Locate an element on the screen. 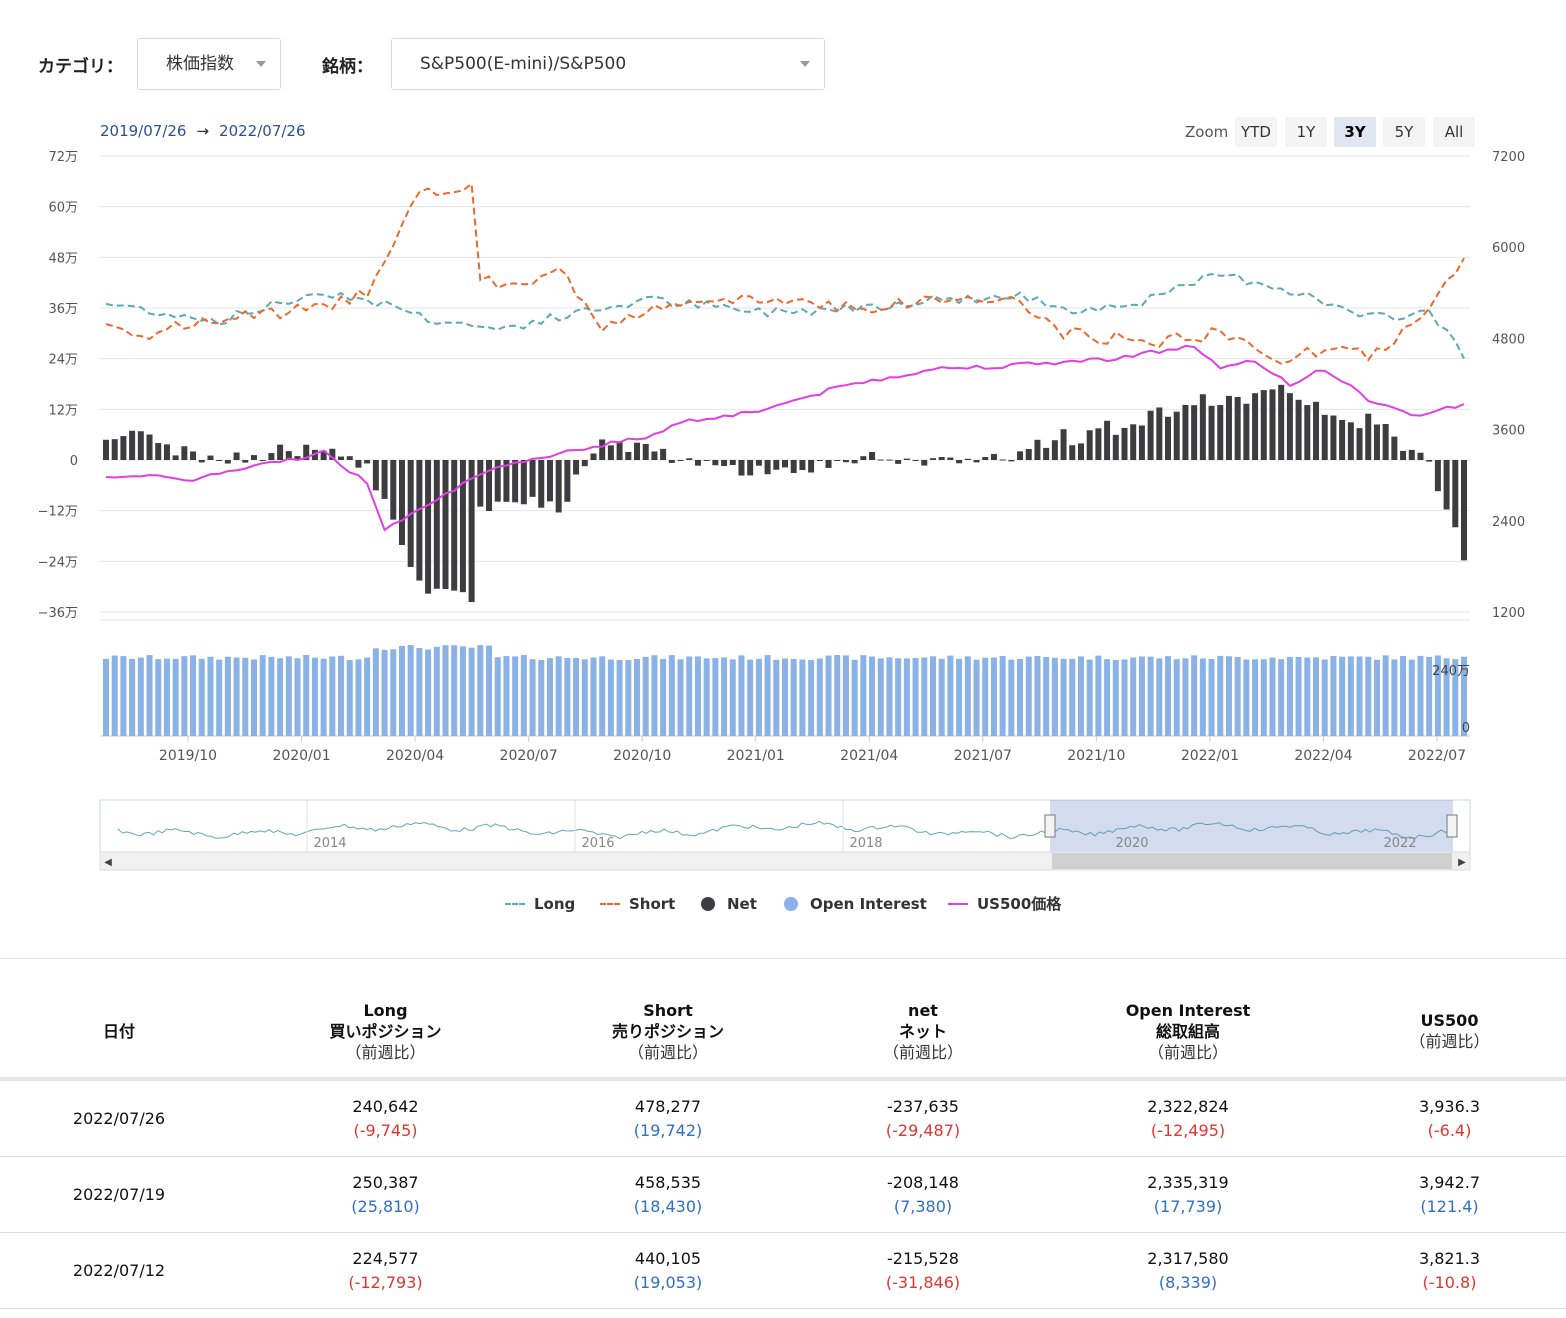  cell-net: -237,635 (-29,487) is located at coordinates (923, 1118).